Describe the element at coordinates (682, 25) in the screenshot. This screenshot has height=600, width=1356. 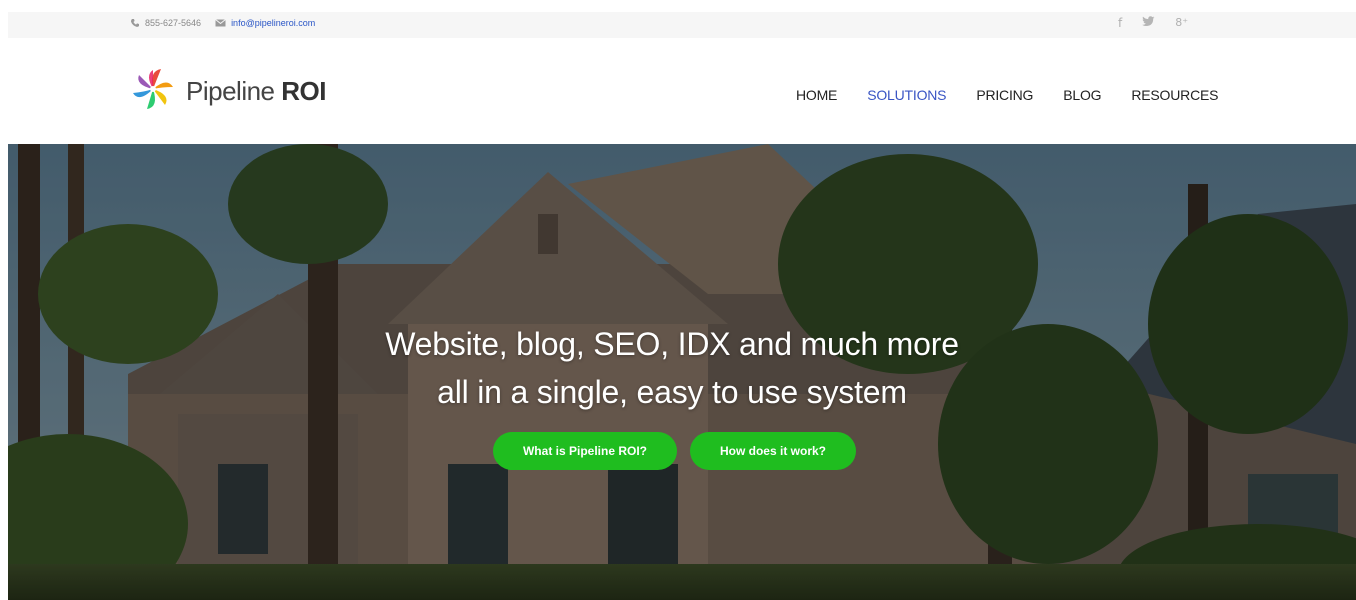
I see `top-contact-bar: 855-627-5646 info@pipelineroi.com f 8⁺` at that location.